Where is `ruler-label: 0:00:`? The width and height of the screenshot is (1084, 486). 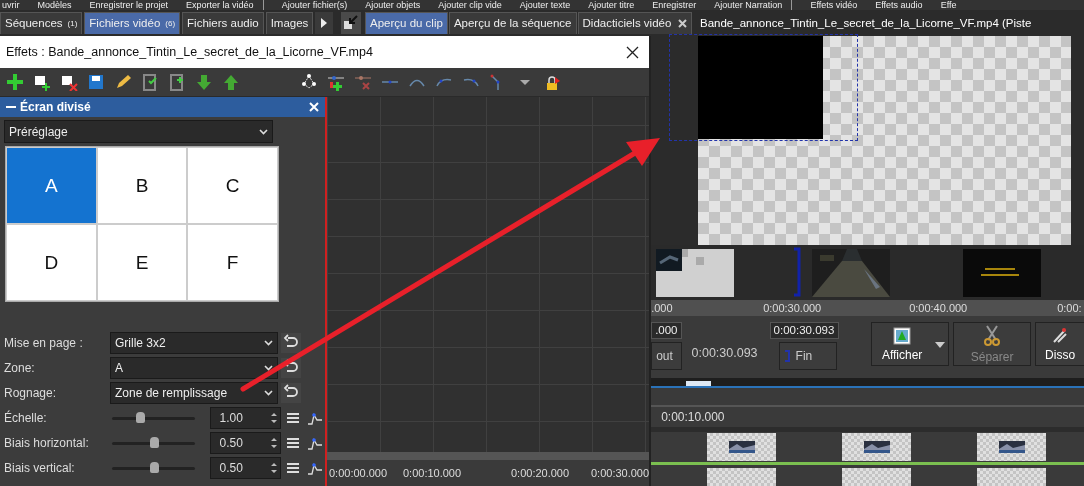 ruler-label: 0:00: is located at coordinates (1069, 308).